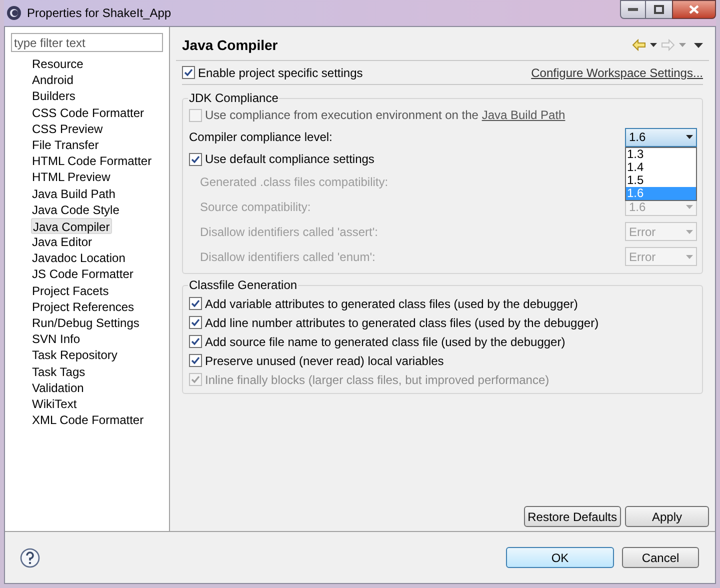 The image size is (720, 588). I want to click on view-menu-icon, so click(698, 45).